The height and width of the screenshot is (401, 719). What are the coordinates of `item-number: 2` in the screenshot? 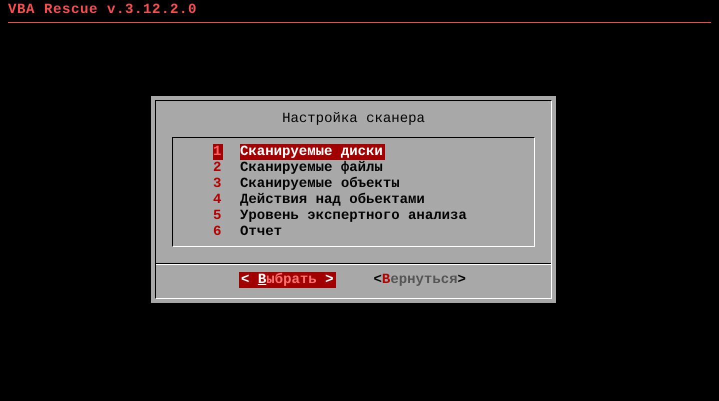 It's located at (217, 168).